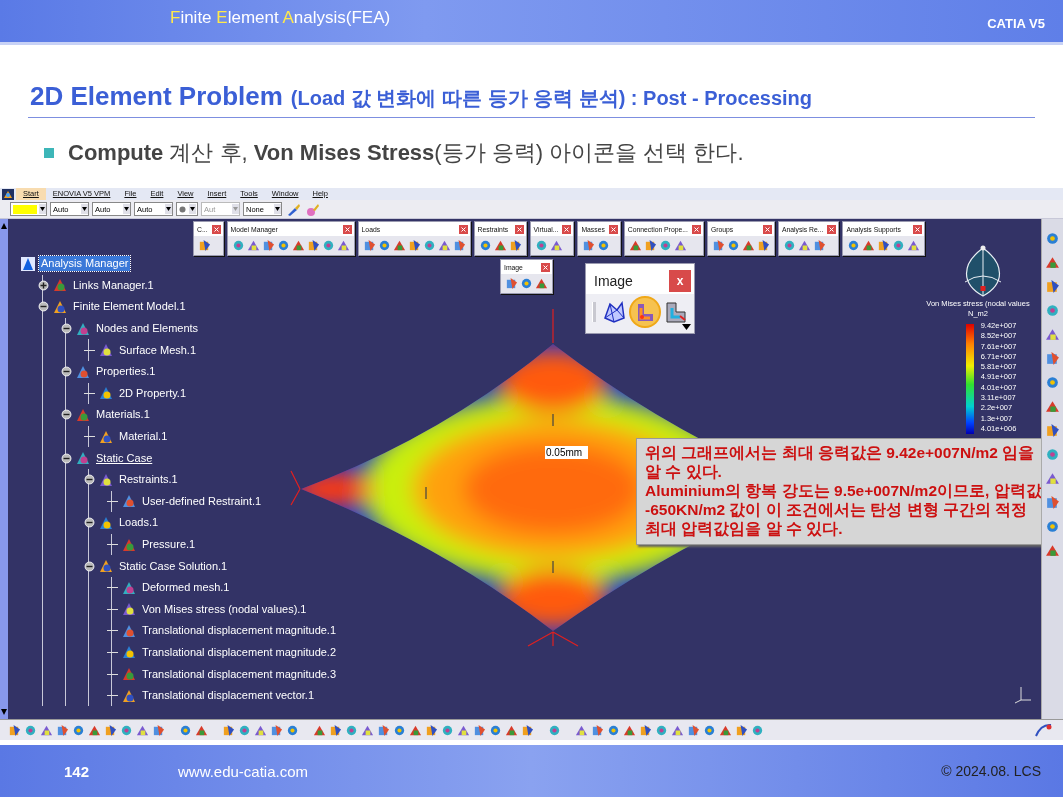 The width and height of the screenshot is (1063, 797). What do you see at coordinates (239, 631) in the screenshot?
I see `tree-item: Translational displacement magnitude.1` at bounding box center [239, 631].